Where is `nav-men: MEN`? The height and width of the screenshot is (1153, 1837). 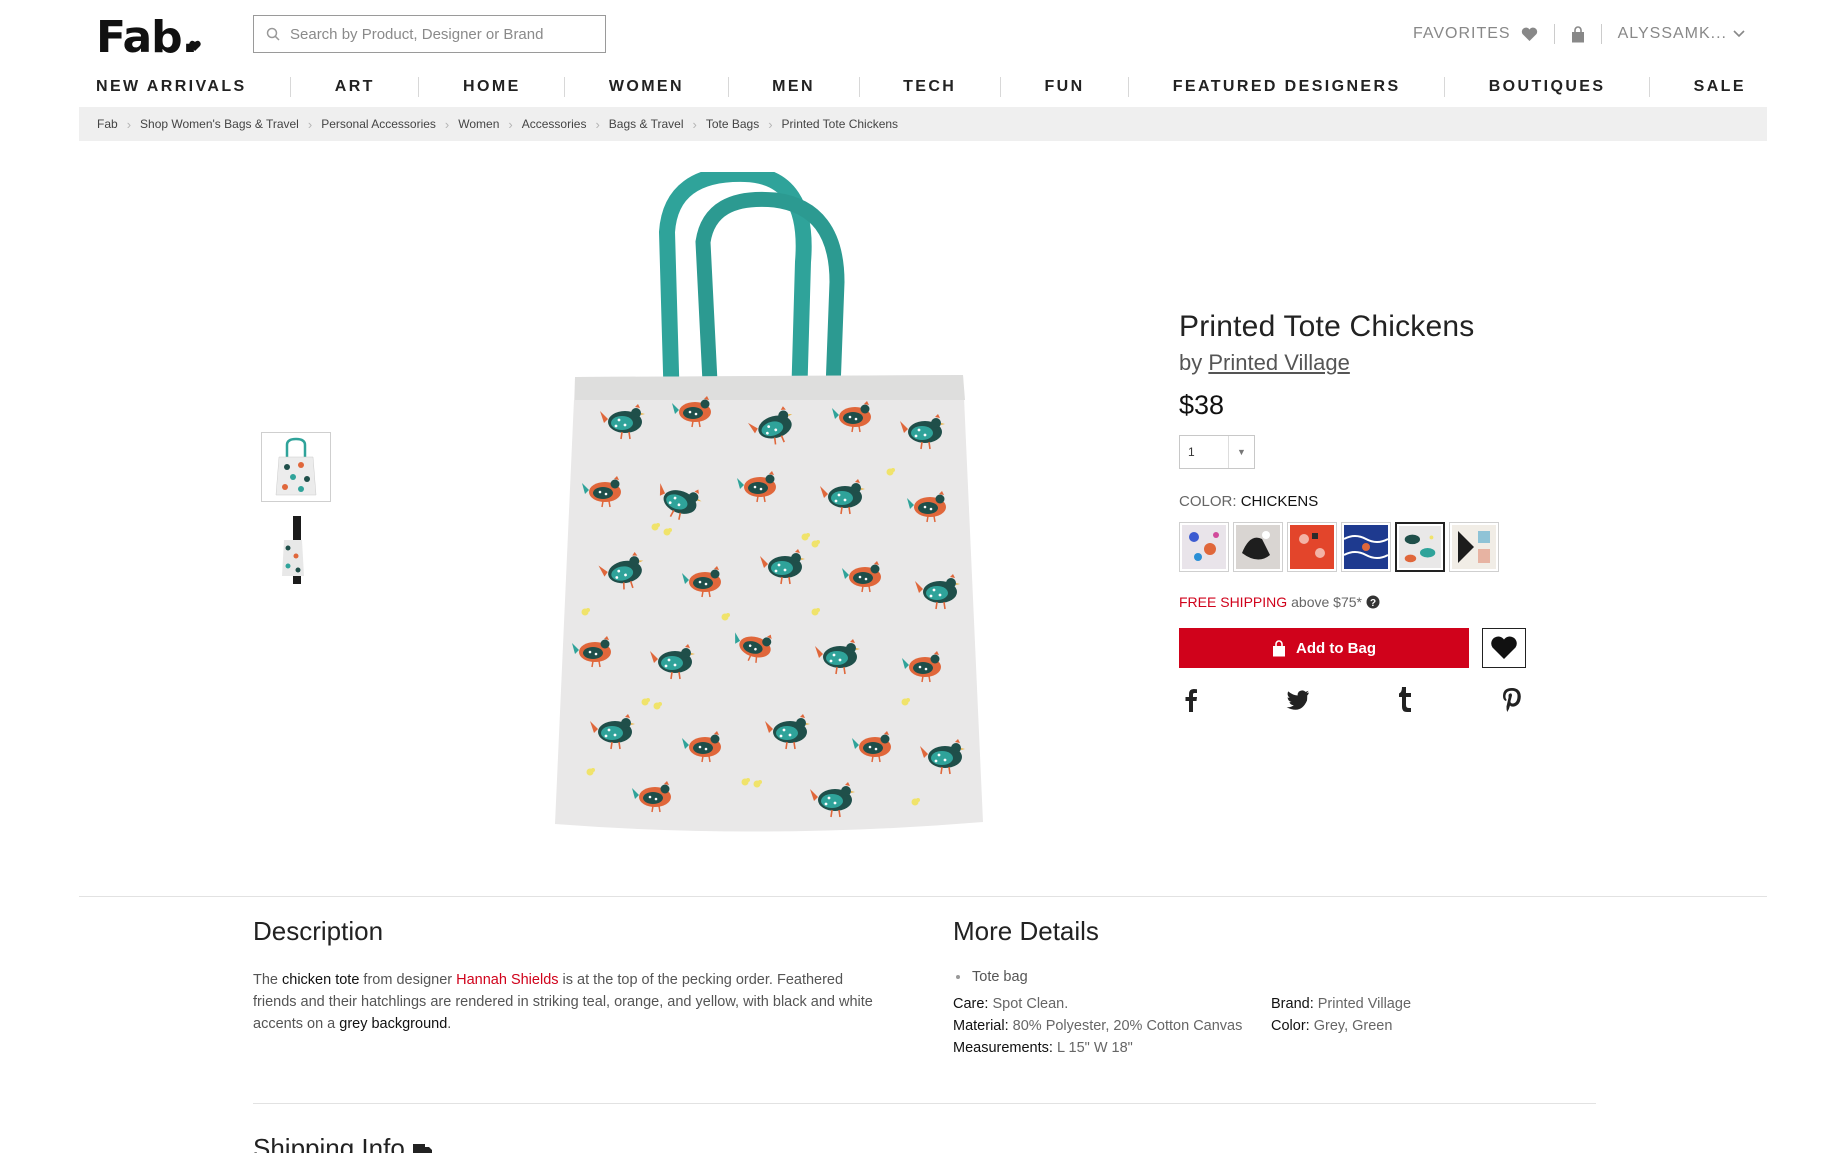
nav-men: MEN is located at coordinates (793, 87).